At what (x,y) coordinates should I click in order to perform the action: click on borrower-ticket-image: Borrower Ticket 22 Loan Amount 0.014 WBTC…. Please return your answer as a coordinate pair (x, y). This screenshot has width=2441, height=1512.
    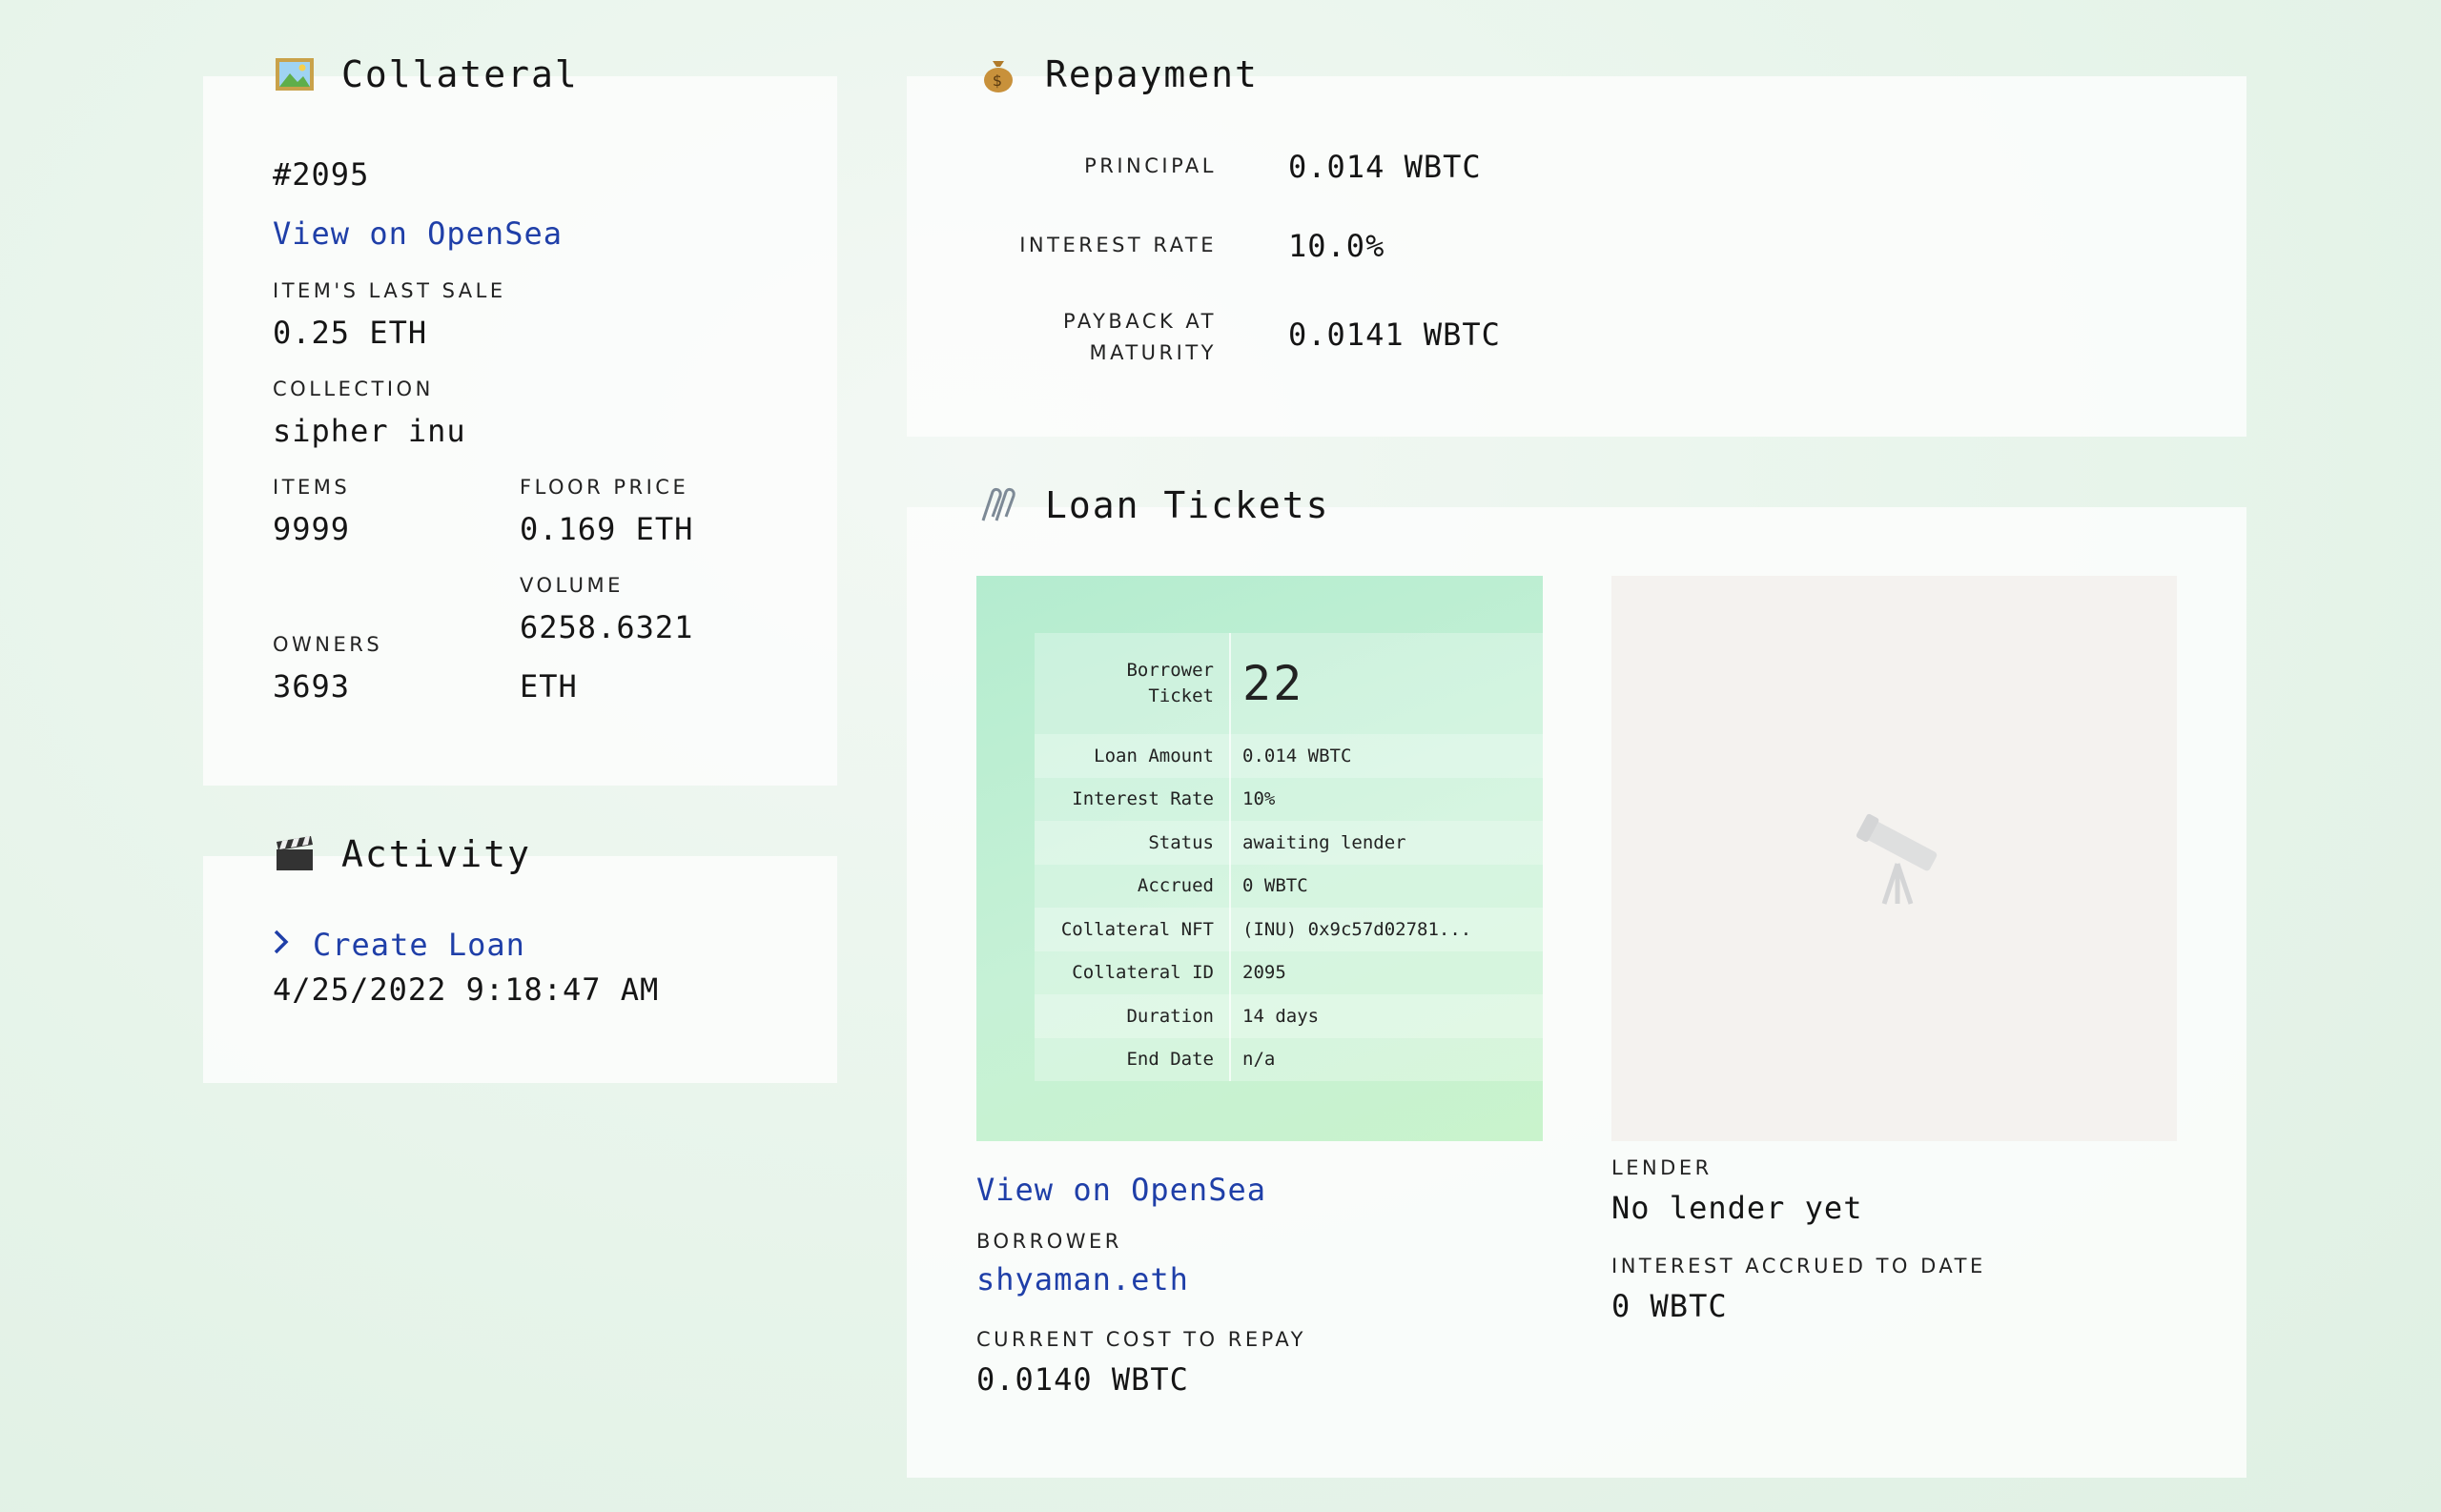
    Looking at the image, I should click on (1259, 858).